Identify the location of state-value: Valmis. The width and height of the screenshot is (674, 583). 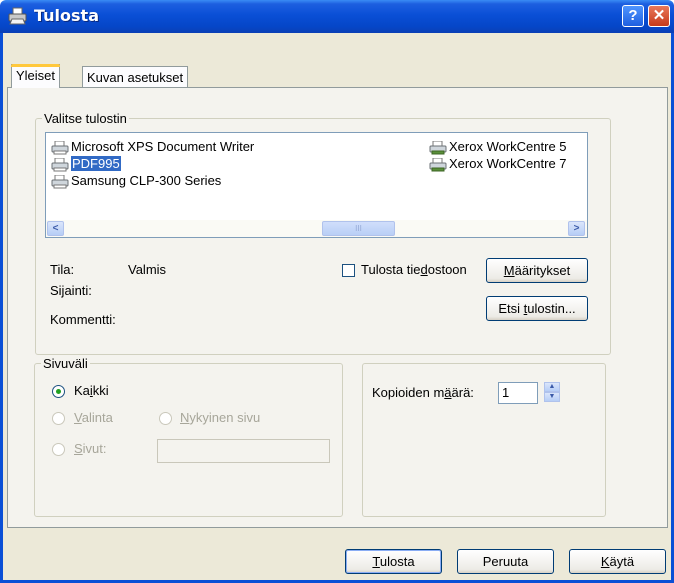
(147, 269).